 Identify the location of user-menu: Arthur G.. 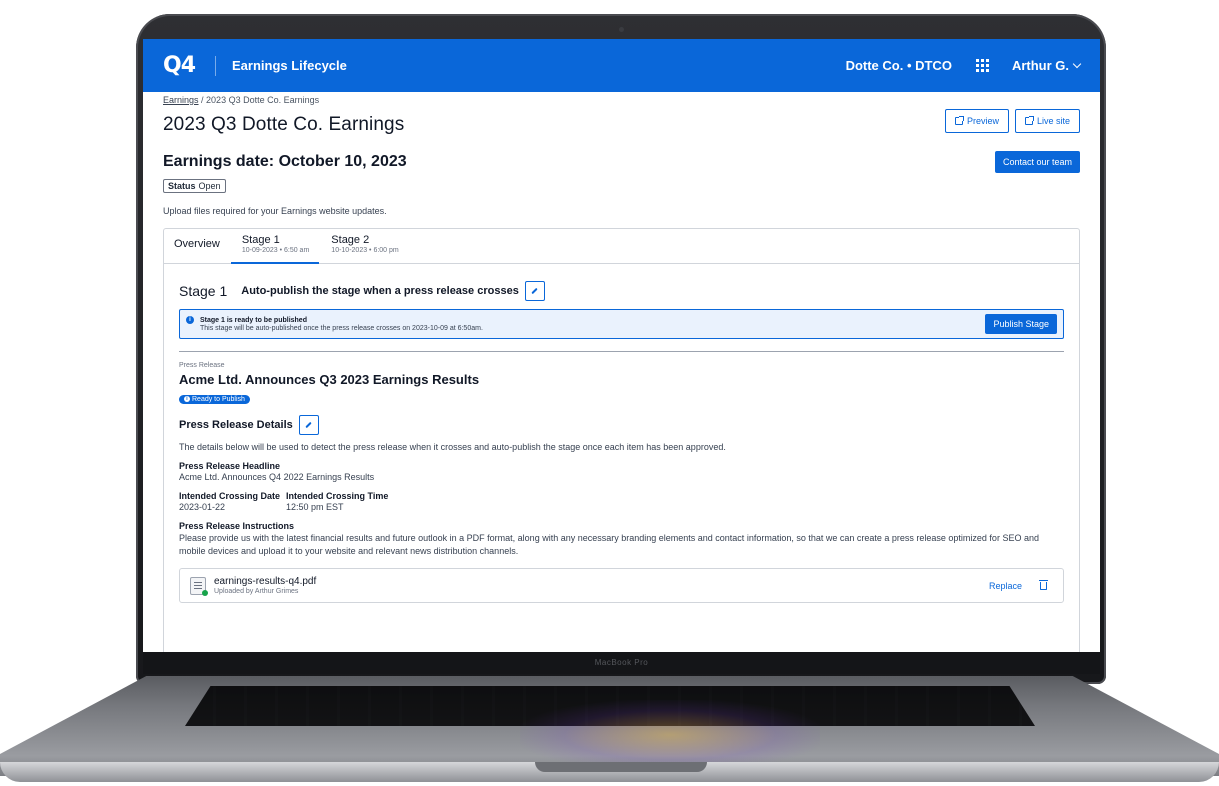
(1046, 65).